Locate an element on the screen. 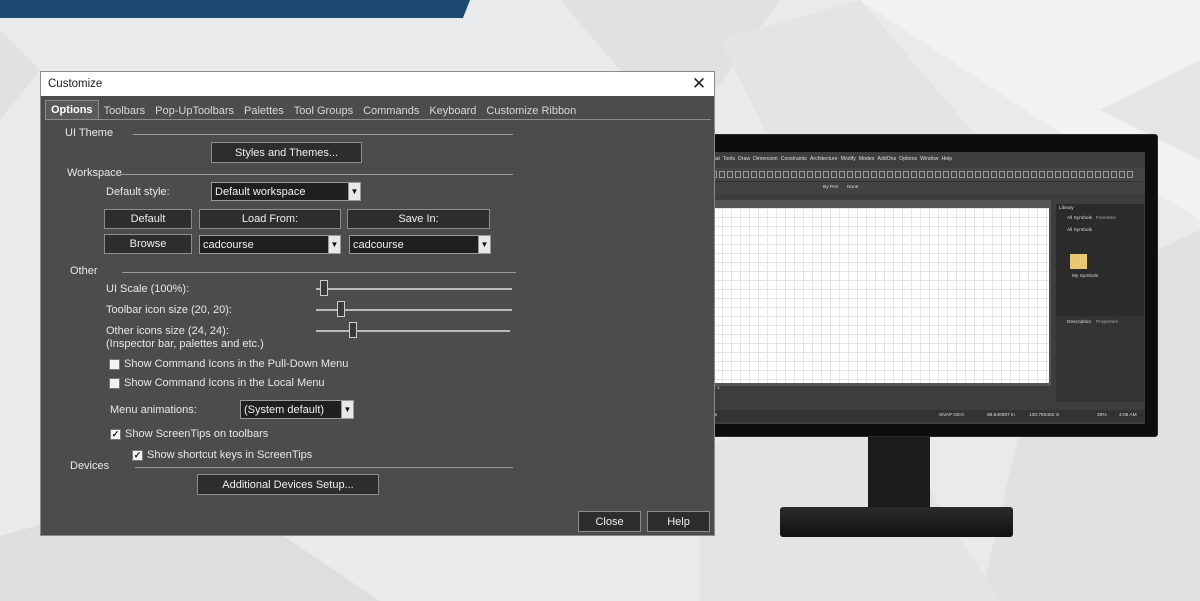 The image size is (1200, 601). app-menu-help: Help is located at coordinates (947, 159).